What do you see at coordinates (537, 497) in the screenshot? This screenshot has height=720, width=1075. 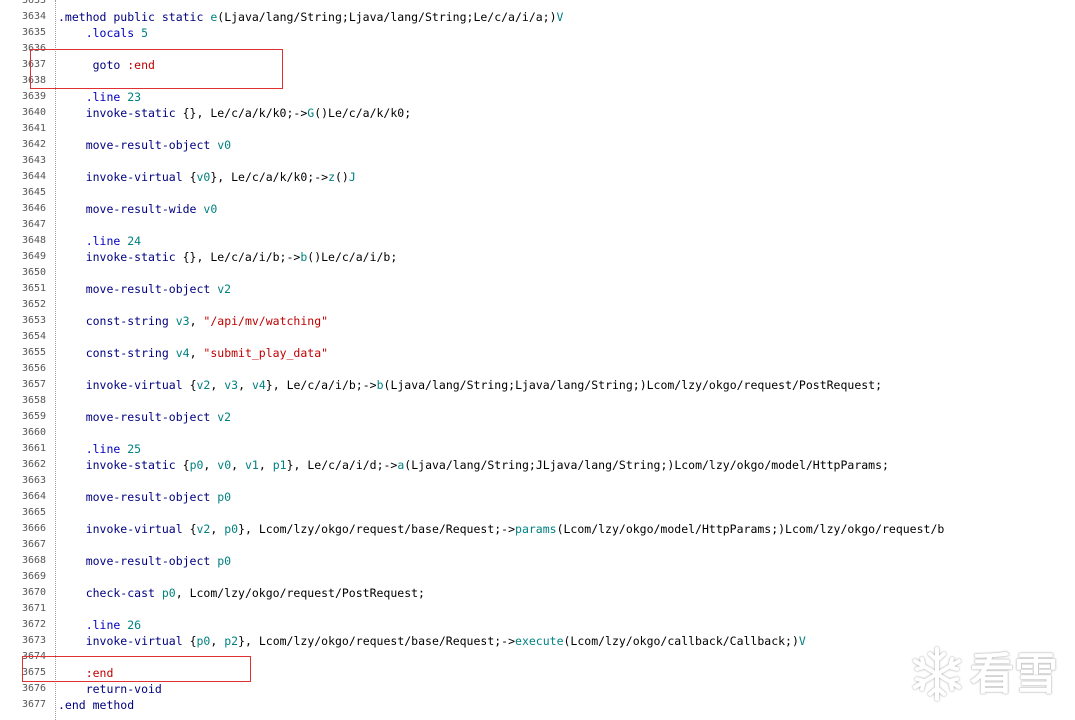 I see `code-line: 3664 move-result-object p0` at bounding box center [537, 497].